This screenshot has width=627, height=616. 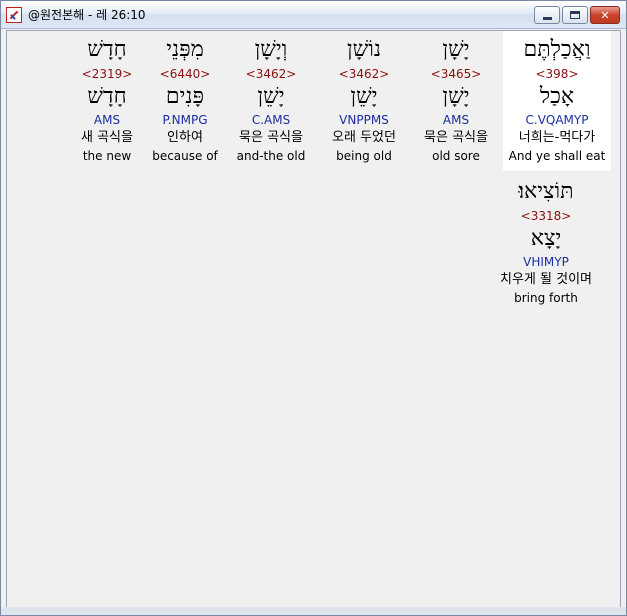 I want to click on english-gloss: the new, so click(x=107, y=156).